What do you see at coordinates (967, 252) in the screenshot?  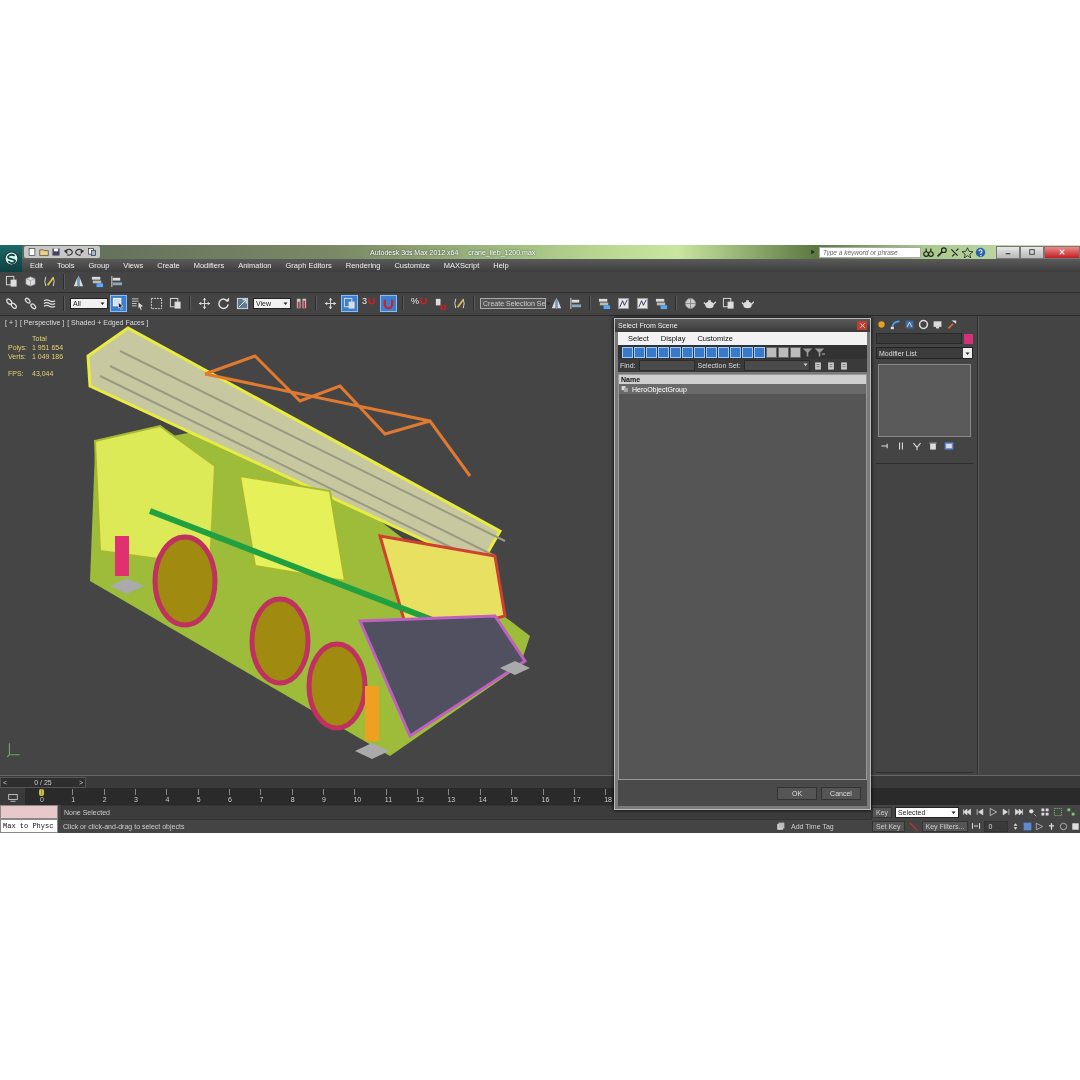 I see `star-icon` at bounding box center [967, 252].